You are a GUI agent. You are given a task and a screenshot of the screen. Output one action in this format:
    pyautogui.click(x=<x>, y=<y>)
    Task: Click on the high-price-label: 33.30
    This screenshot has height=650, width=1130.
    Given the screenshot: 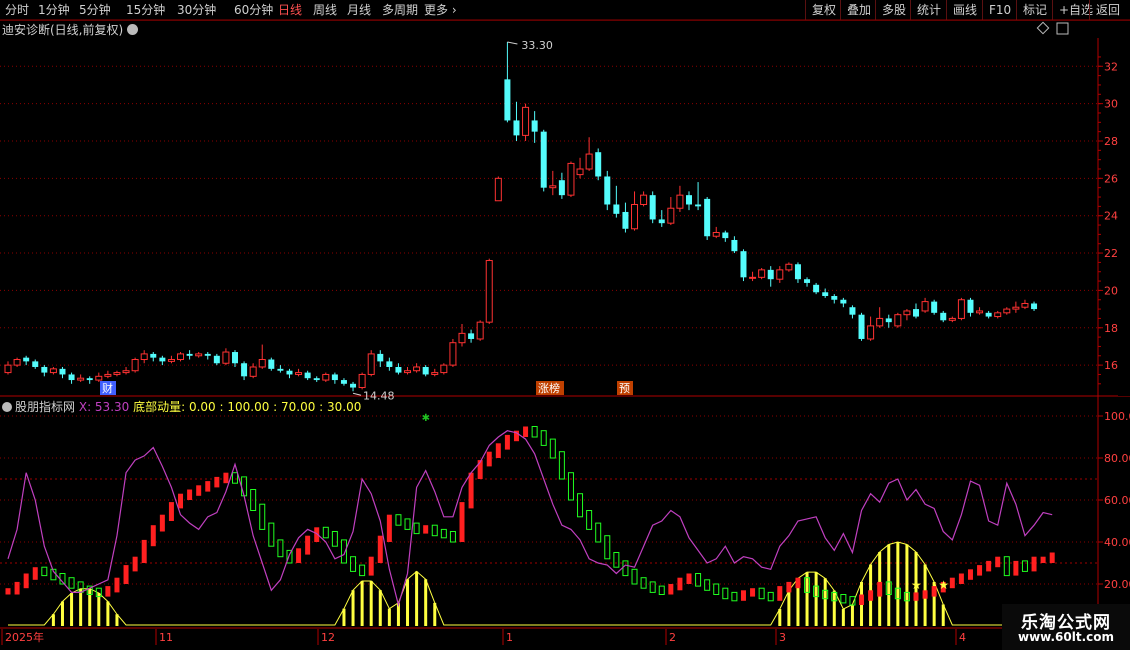 What is the action you would take?
    pyautogui.click(x=537, y=45)
    